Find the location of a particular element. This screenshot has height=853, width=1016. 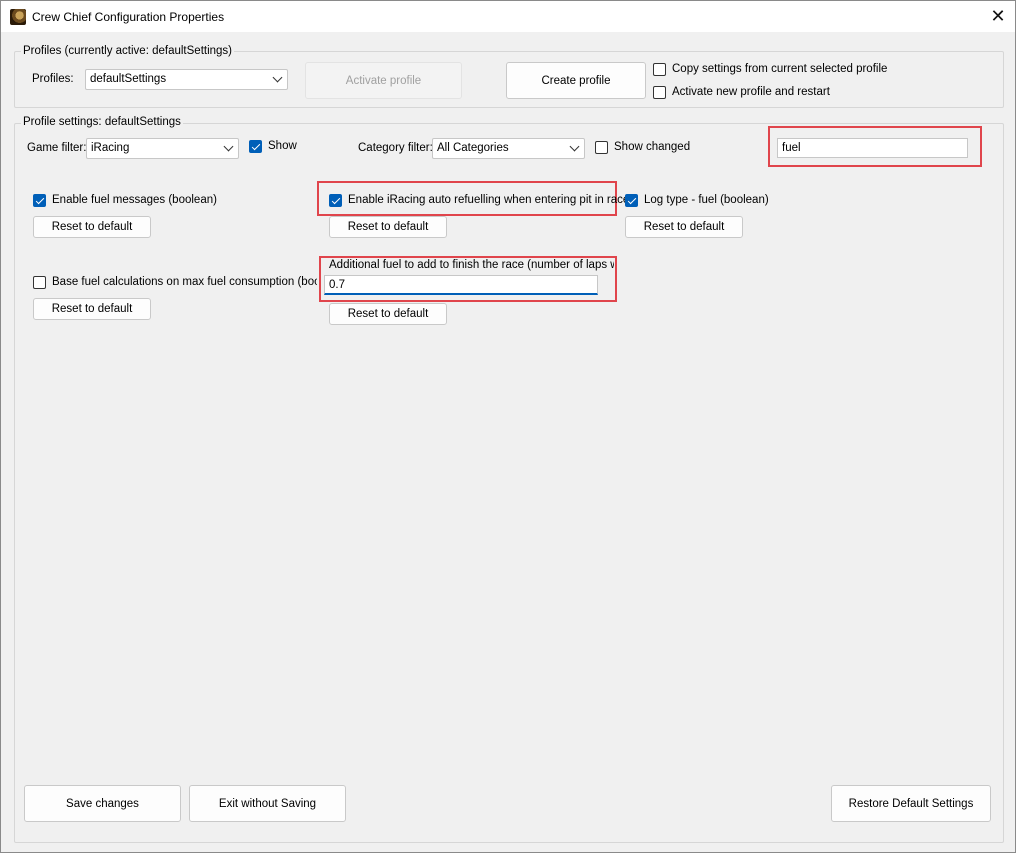

game-filter-dropdown: iRacing is located at coordinates (162, 148).